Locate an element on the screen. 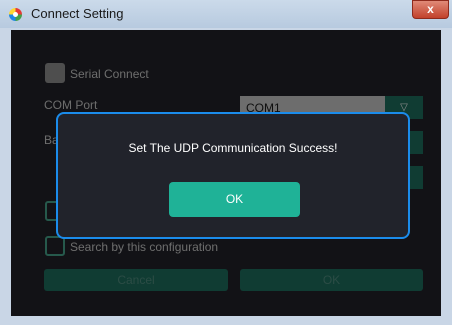  dialog-ok-button: OK is located at coordinates (234, 199).